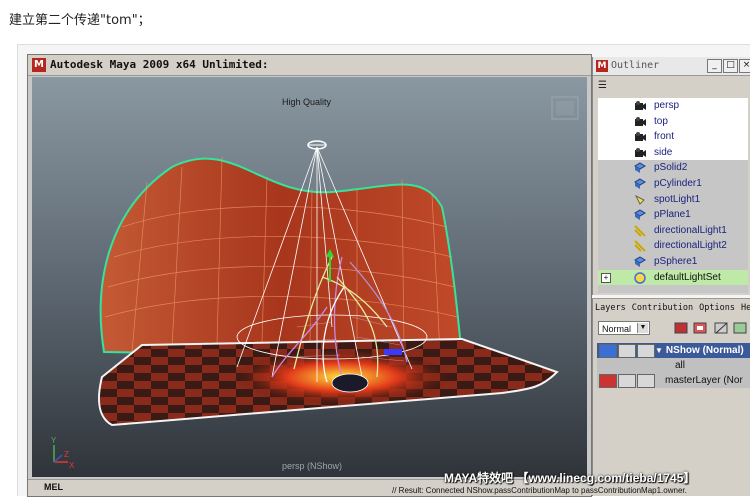  What do you see at coordinates (640, 200) in the screenshot?
I see `spotlight-icon` at bounding box center [640, 200].